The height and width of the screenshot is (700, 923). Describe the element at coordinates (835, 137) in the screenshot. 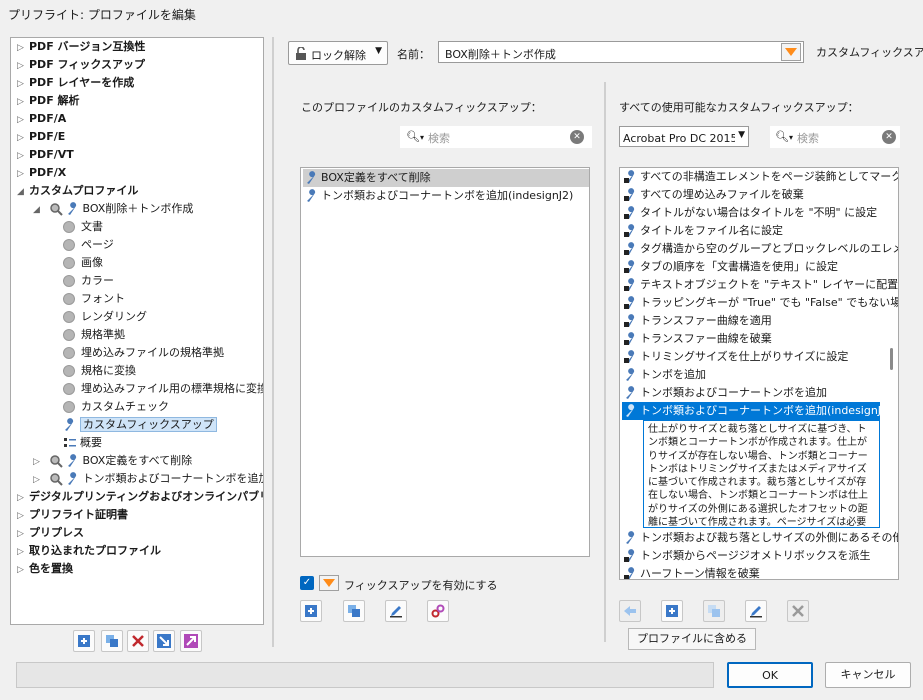

I see `available-fixups-search: 🔍︎▾ 検索 ✕` at that location.